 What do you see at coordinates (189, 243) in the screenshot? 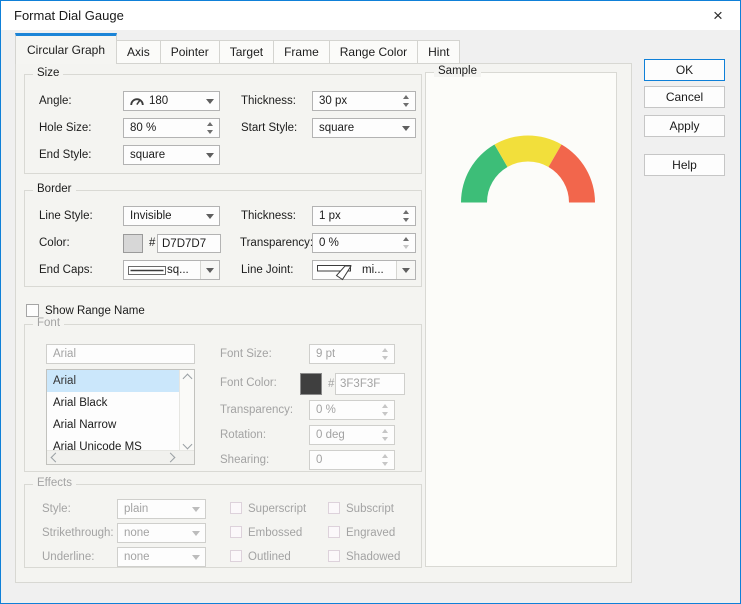
I see `border-color-hex-input` at bounding box center [189, 243].